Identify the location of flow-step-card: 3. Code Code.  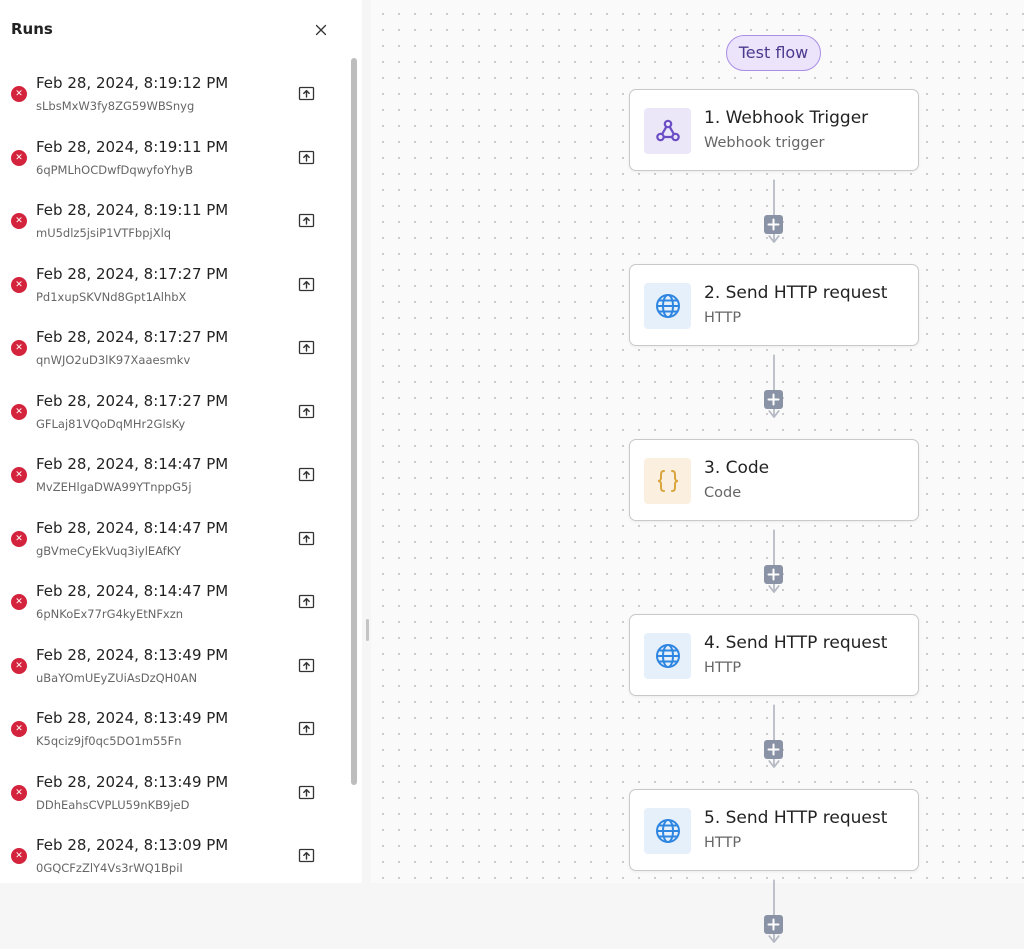
(774, 480).